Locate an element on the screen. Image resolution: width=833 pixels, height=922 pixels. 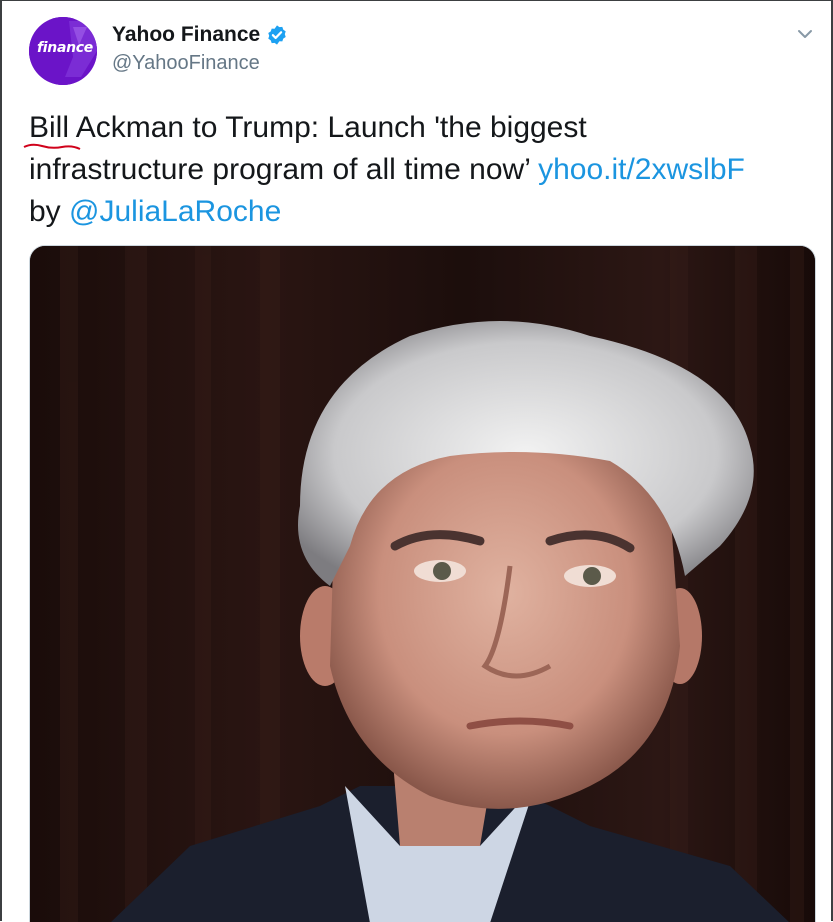
display-name-row: Yahoo Finance is located at coordinates (200, 35).